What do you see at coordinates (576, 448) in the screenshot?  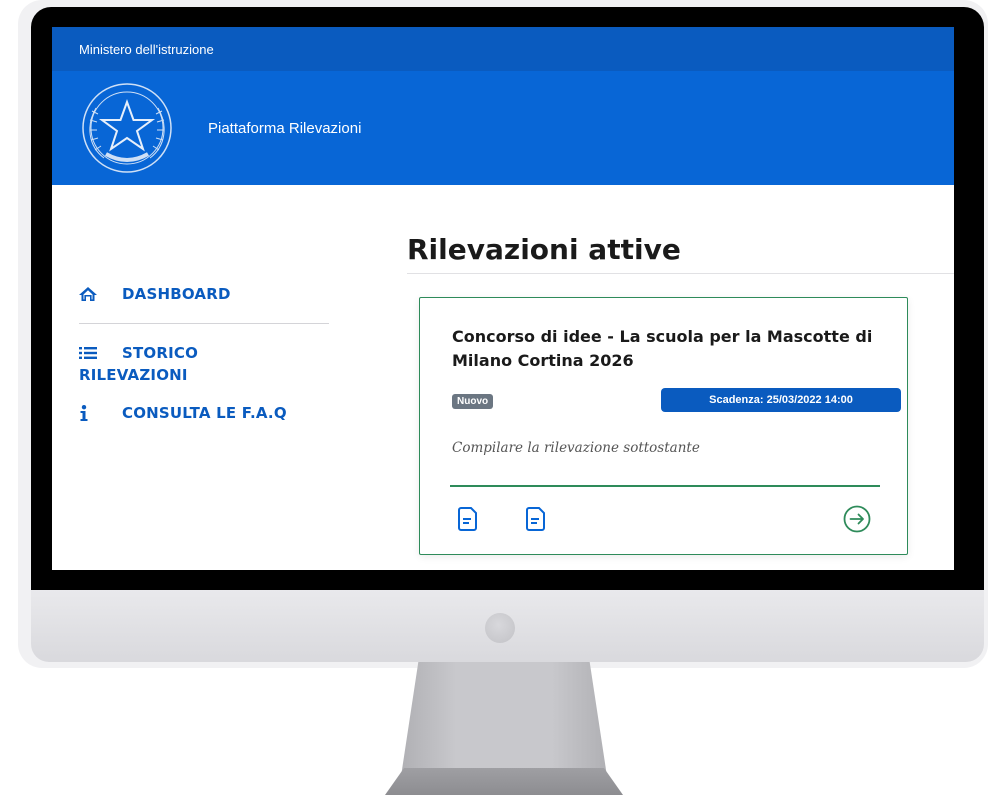 I see `survey-description: Compilare la rilevazione sottostante` at bounding box center [576, 448].